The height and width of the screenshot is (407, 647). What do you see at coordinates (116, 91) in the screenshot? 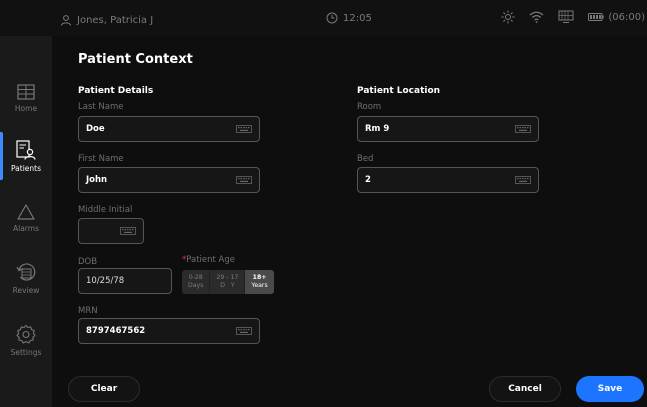
I see `patient-details-title: Patient Details` at bounding box center [116, 91].